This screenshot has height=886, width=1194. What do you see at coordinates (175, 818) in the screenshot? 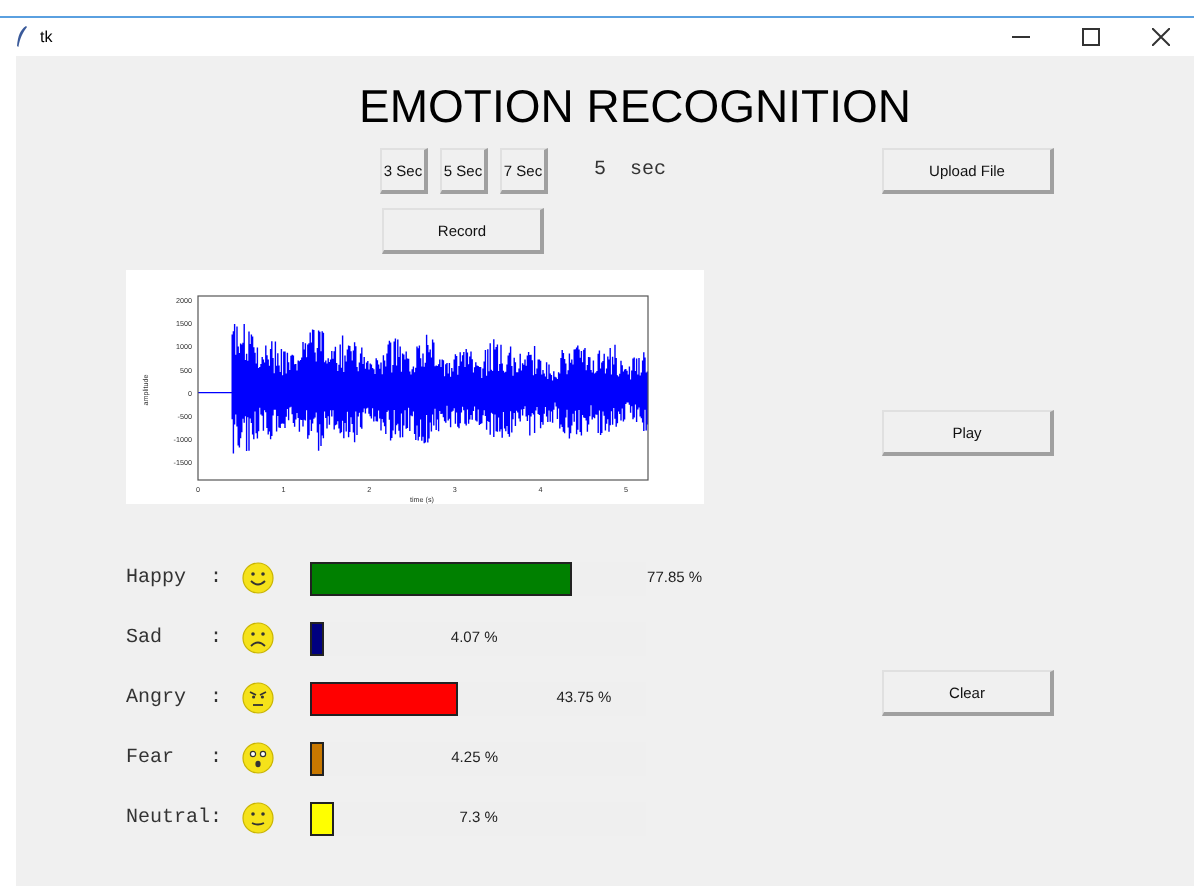
I see `emotion-label: Neutral:` at bounding box center [175, 818].